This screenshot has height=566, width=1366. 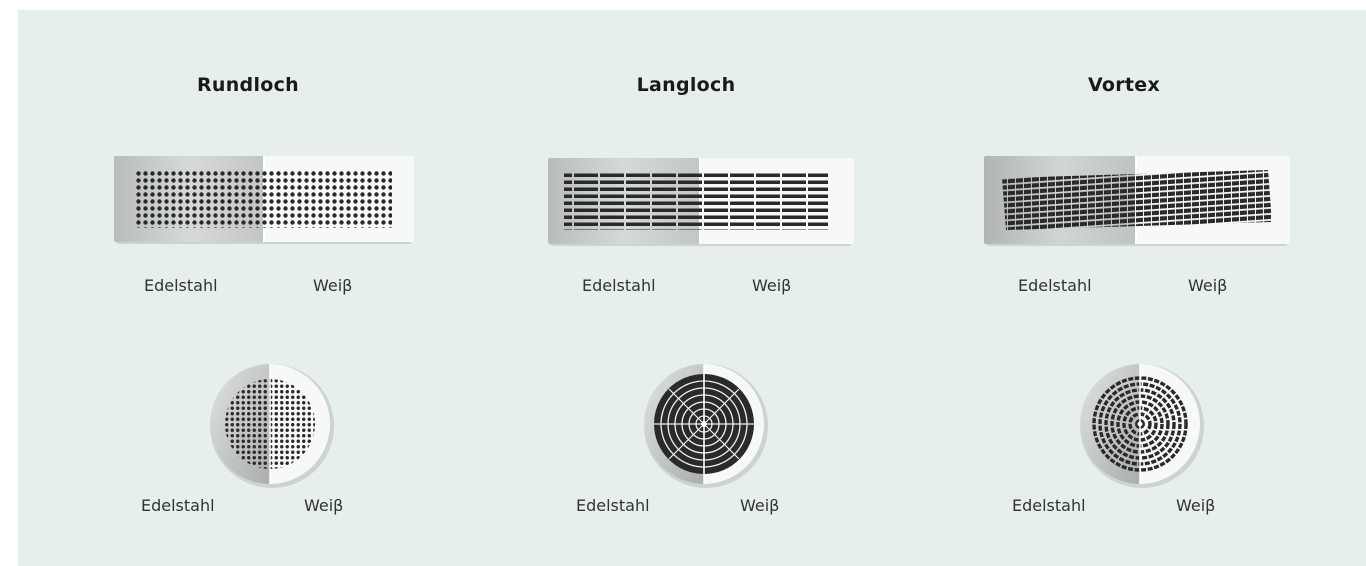 What do you see at coordinates (248, 85) in the screenshot?
I see `column-title: Rundloch` at bounding box center [248, 85].